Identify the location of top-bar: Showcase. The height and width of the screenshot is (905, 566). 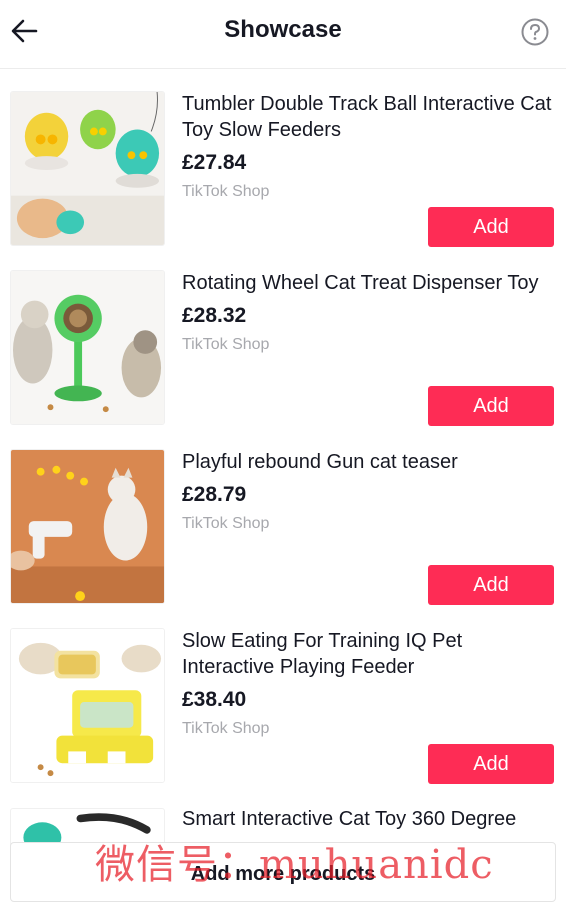
(283, 34).